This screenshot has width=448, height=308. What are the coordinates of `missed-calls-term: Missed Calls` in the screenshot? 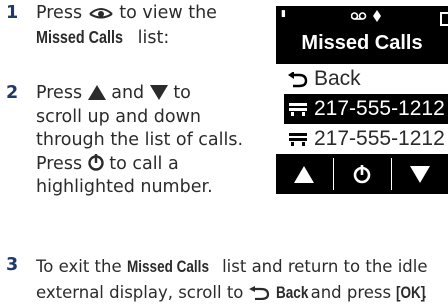 It's located at (79, 37).